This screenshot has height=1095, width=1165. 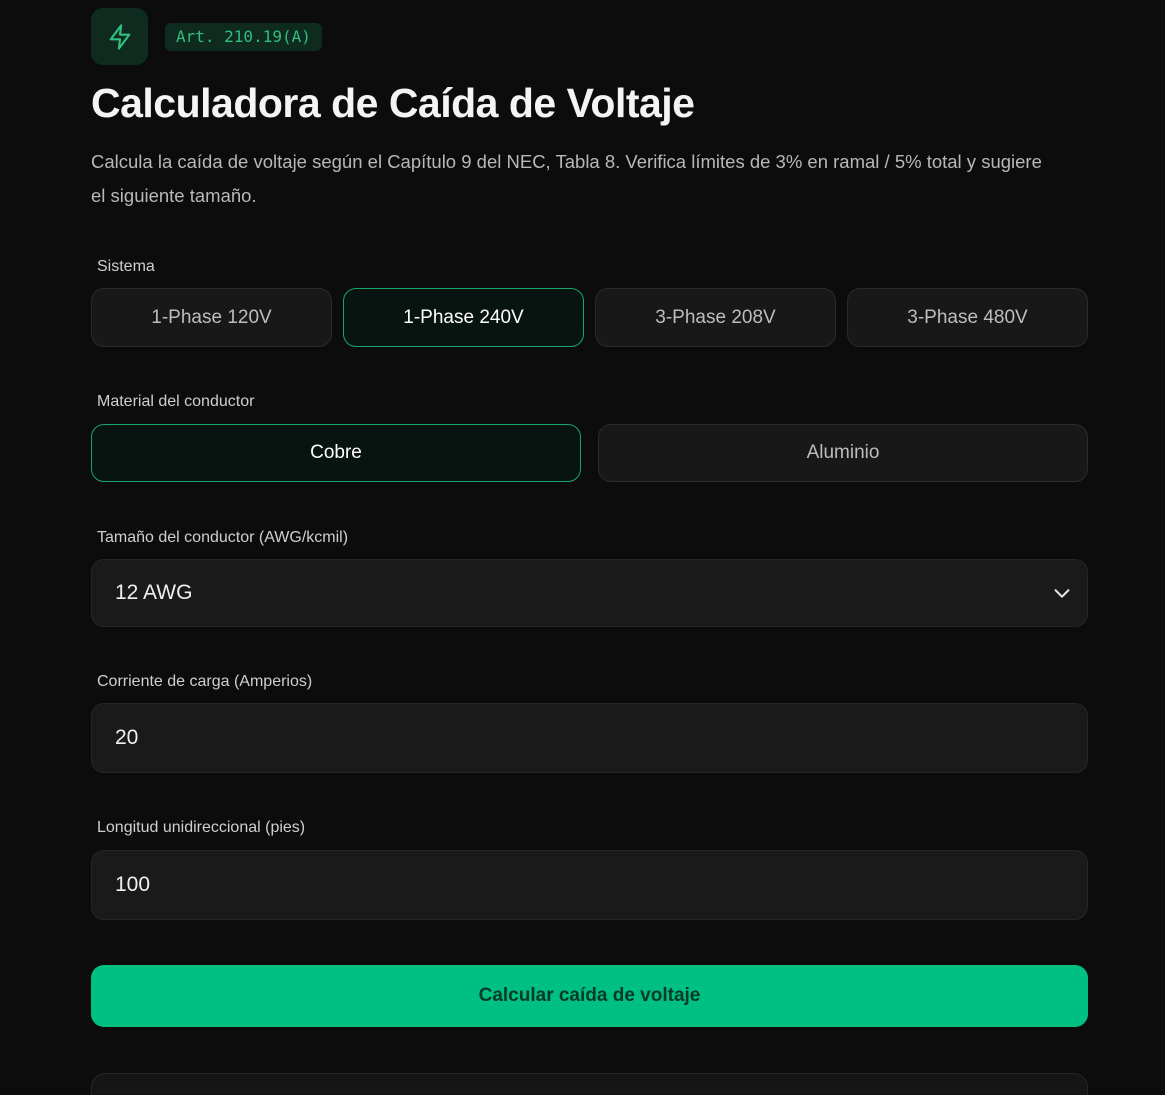 I want to click on material-label: Material del conductor, so click(x=176, y=401).